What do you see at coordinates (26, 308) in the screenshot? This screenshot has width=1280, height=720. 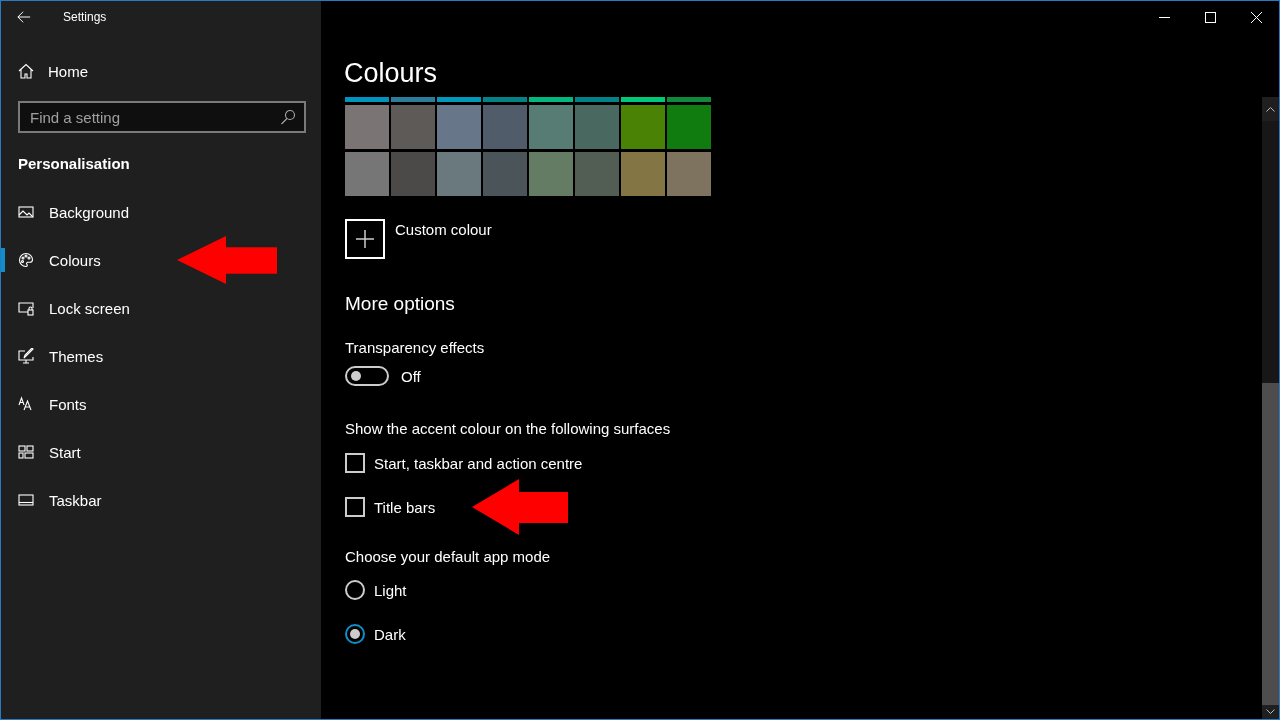 I see `lock-screen-icon` at bounding box center [26, 308].